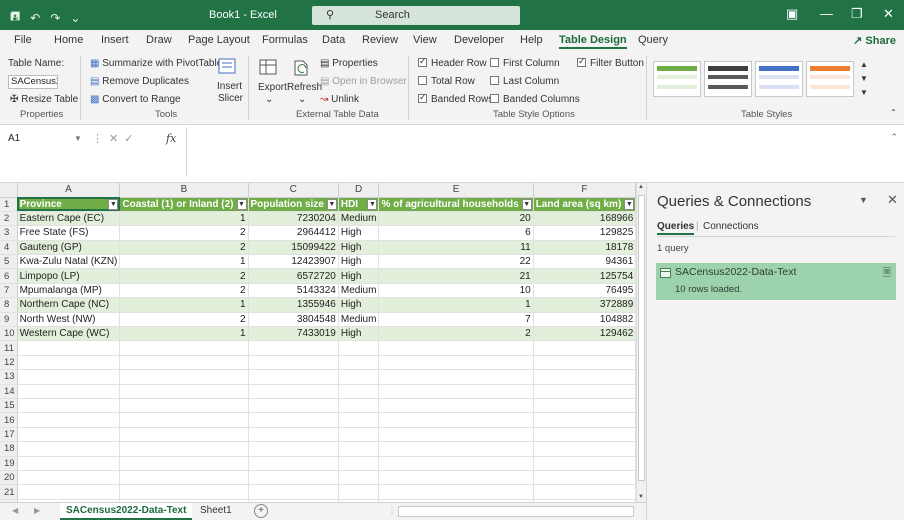 This screenshot has height=520, width=904. What do you see at coordinates (69, 334) in the screenshot?
I see `cell-a: Western Cape (WC)` at bounding box center [69, 334].